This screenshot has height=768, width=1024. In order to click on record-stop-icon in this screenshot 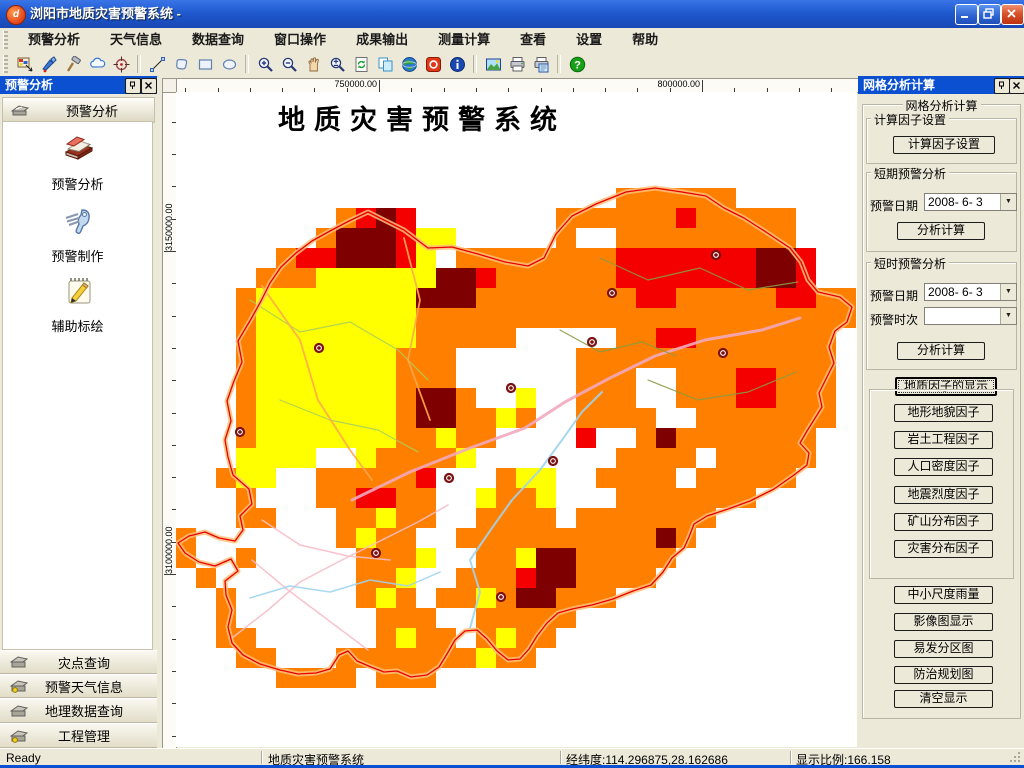, I will do `click(433, 64)`.